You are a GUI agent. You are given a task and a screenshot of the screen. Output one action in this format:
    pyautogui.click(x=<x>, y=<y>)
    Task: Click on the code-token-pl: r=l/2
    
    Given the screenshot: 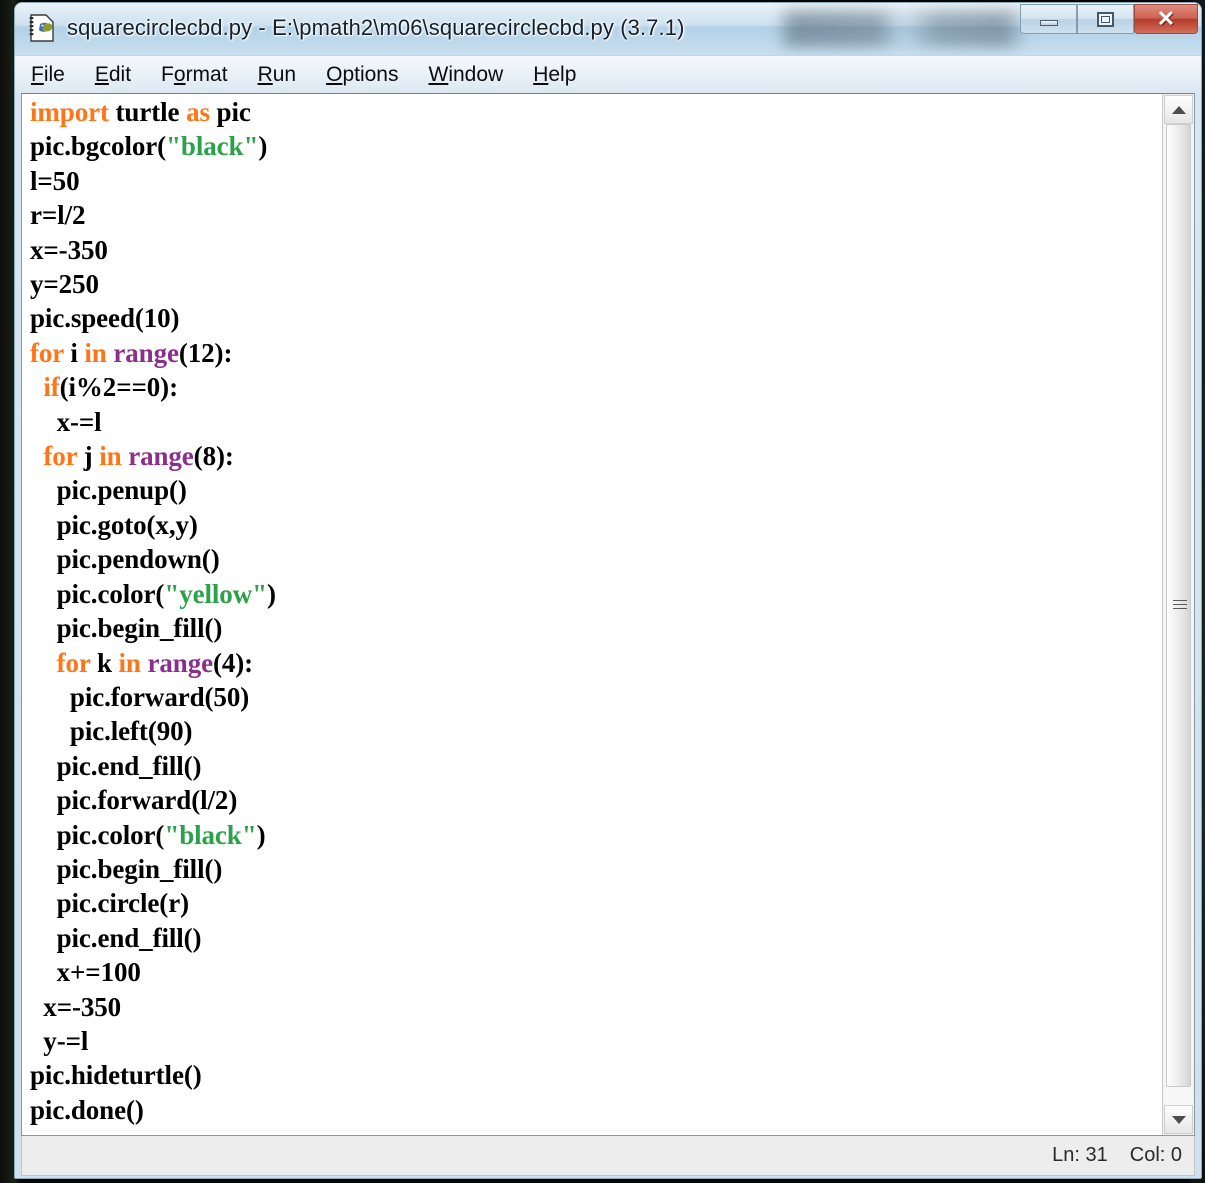 What is the action you would take?
    pyautogui.click(x=58, y=215)
    